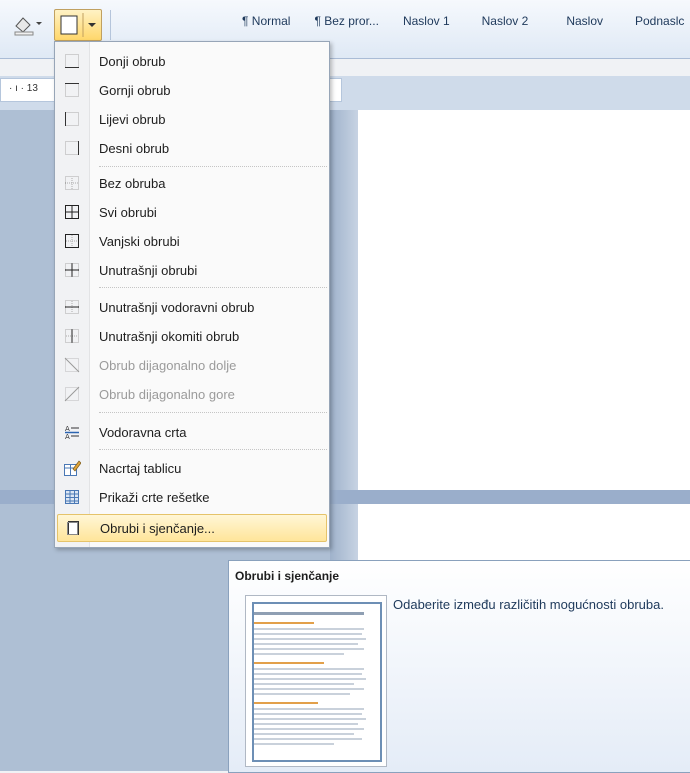 The image size is (690, 773). I want to click on menu-item-horizontal-line: AA Vodoravna crta, so click(191, 432).